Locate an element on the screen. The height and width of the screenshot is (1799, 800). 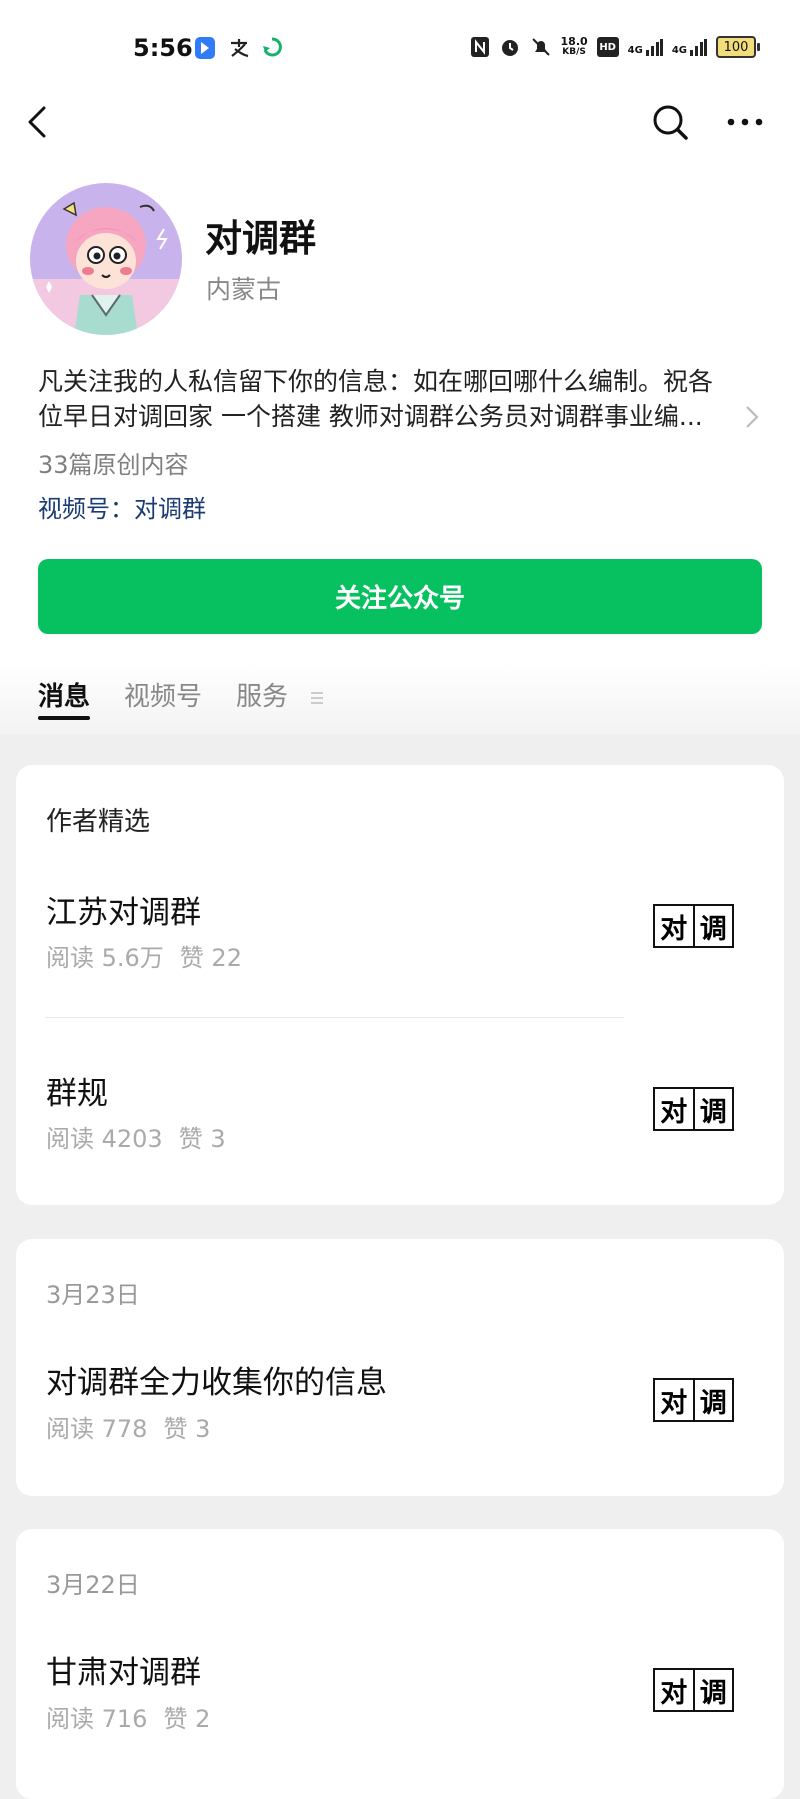
description-line-1: 凡关注我的人私信留下你的信息：如在哪回哪什么编制。祝各 is located at coordinates (376, 381).